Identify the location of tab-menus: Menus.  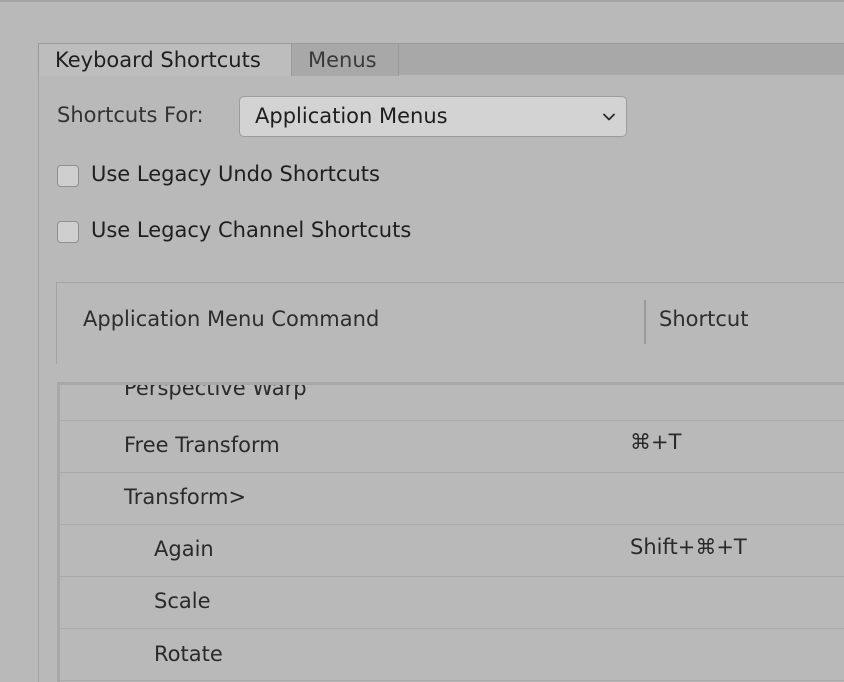
(345, 59).